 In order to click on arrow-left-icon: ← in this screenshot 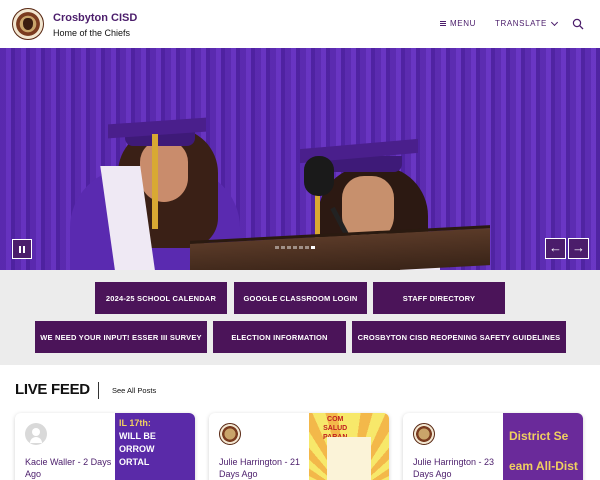, I will do `click(555, 247)`.